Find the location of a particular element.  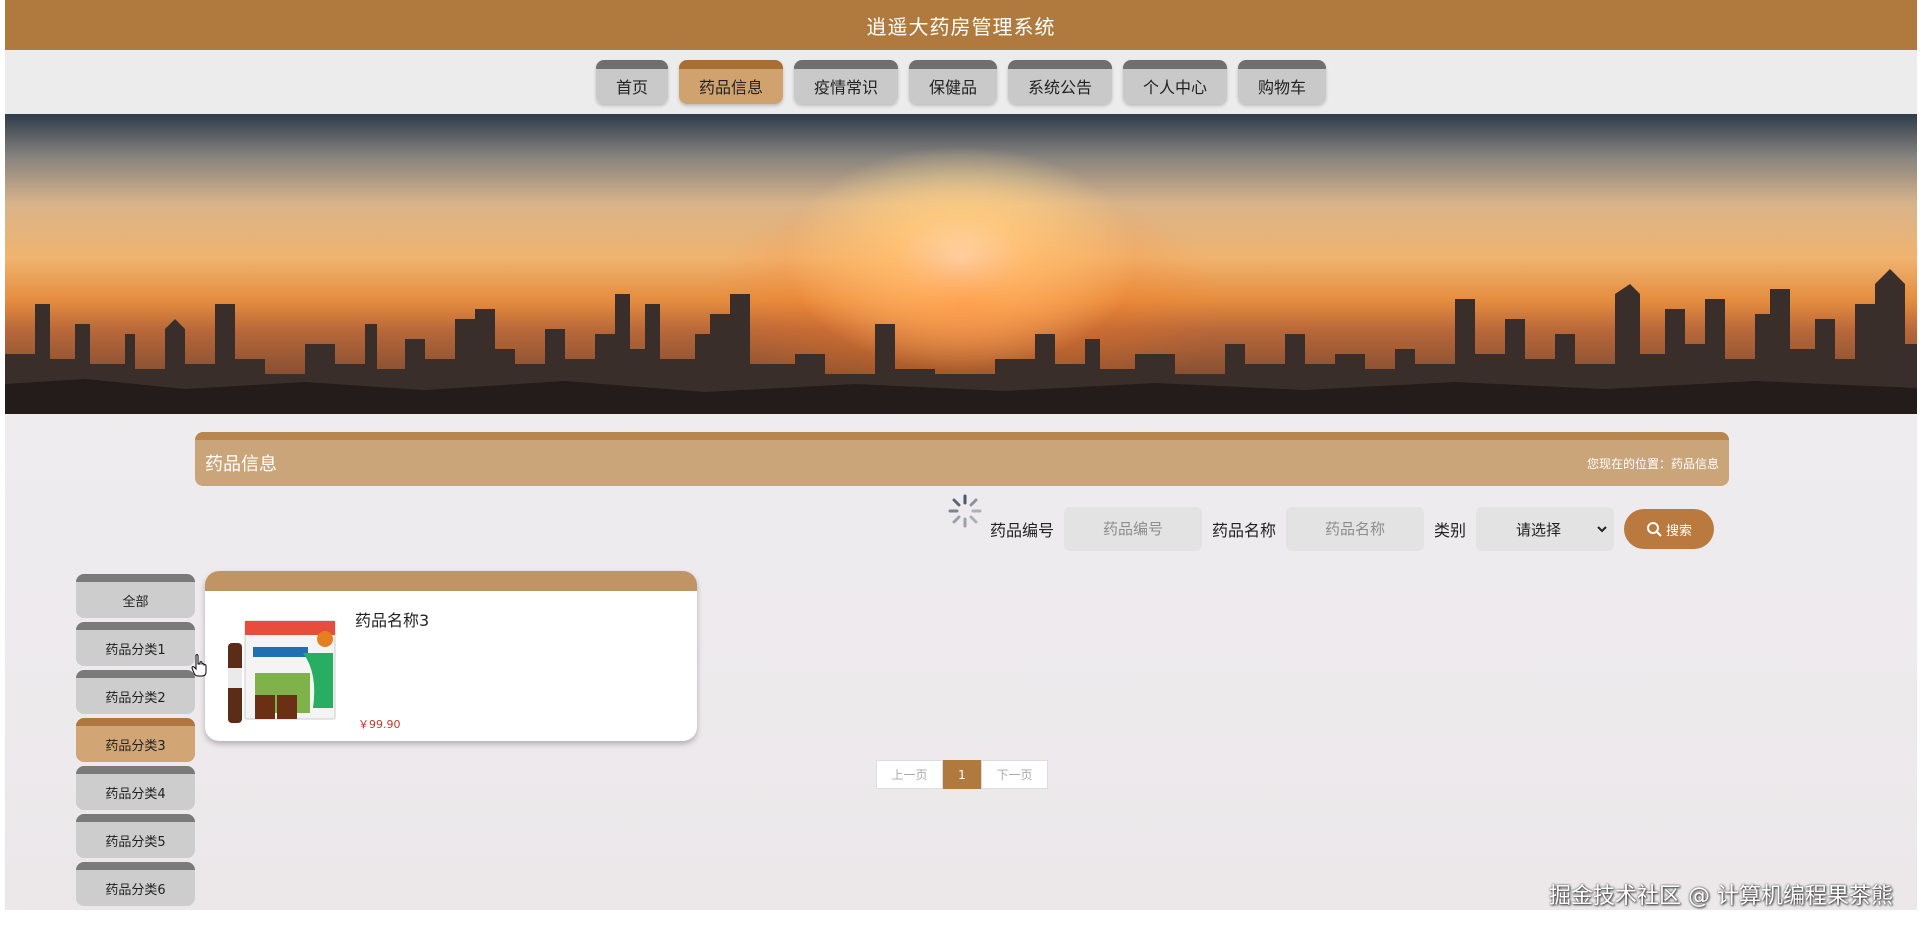

name-input is located at coordinates (1355, 529).